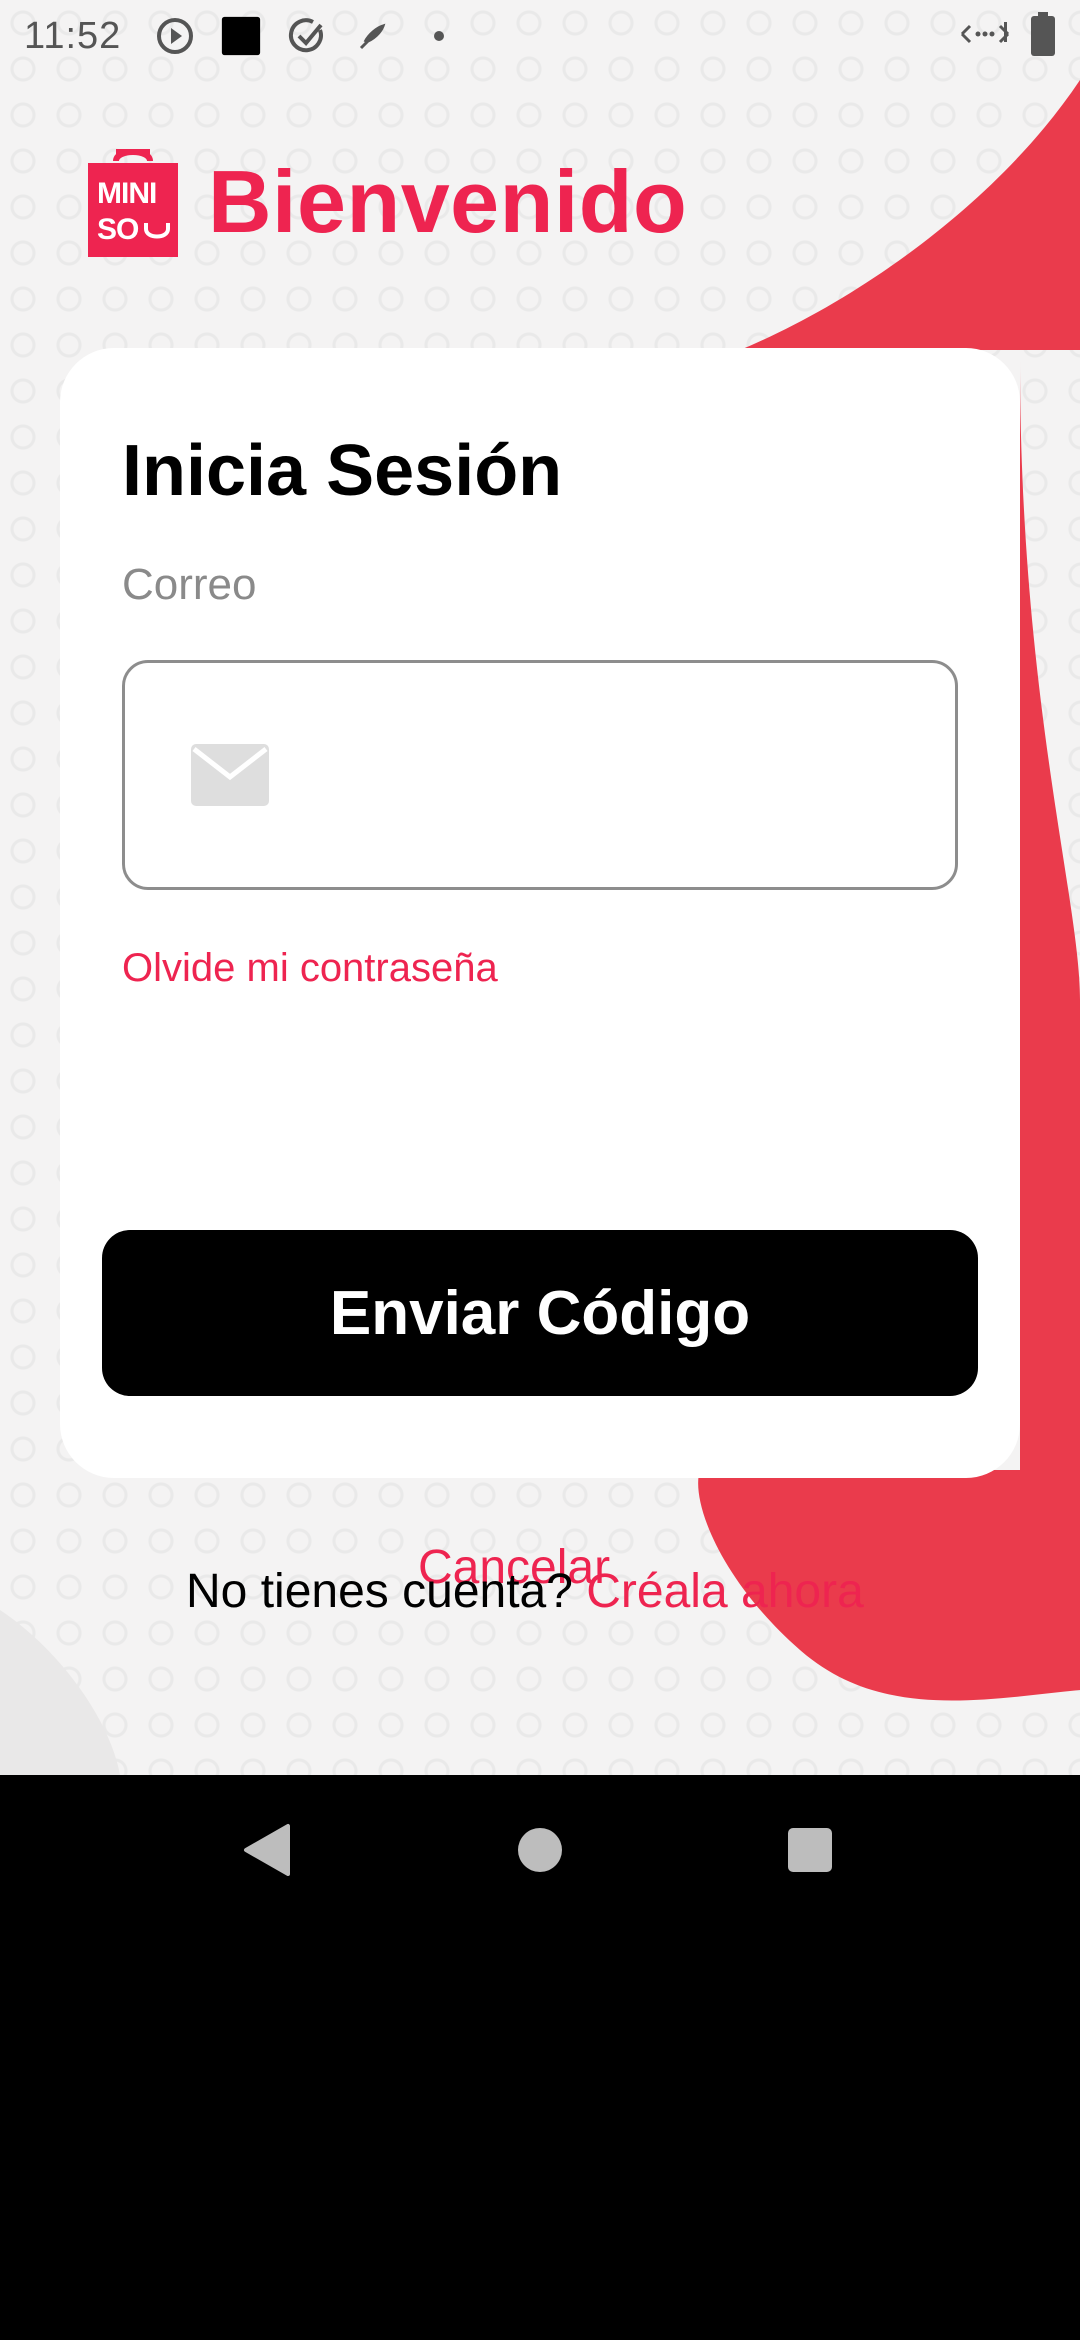 This screenshot has height=2340, width=1080. What do you see at coordinates (985, 36) in the screenshot?
I see `data-arrows-icon` at bounding box center [985, 36].